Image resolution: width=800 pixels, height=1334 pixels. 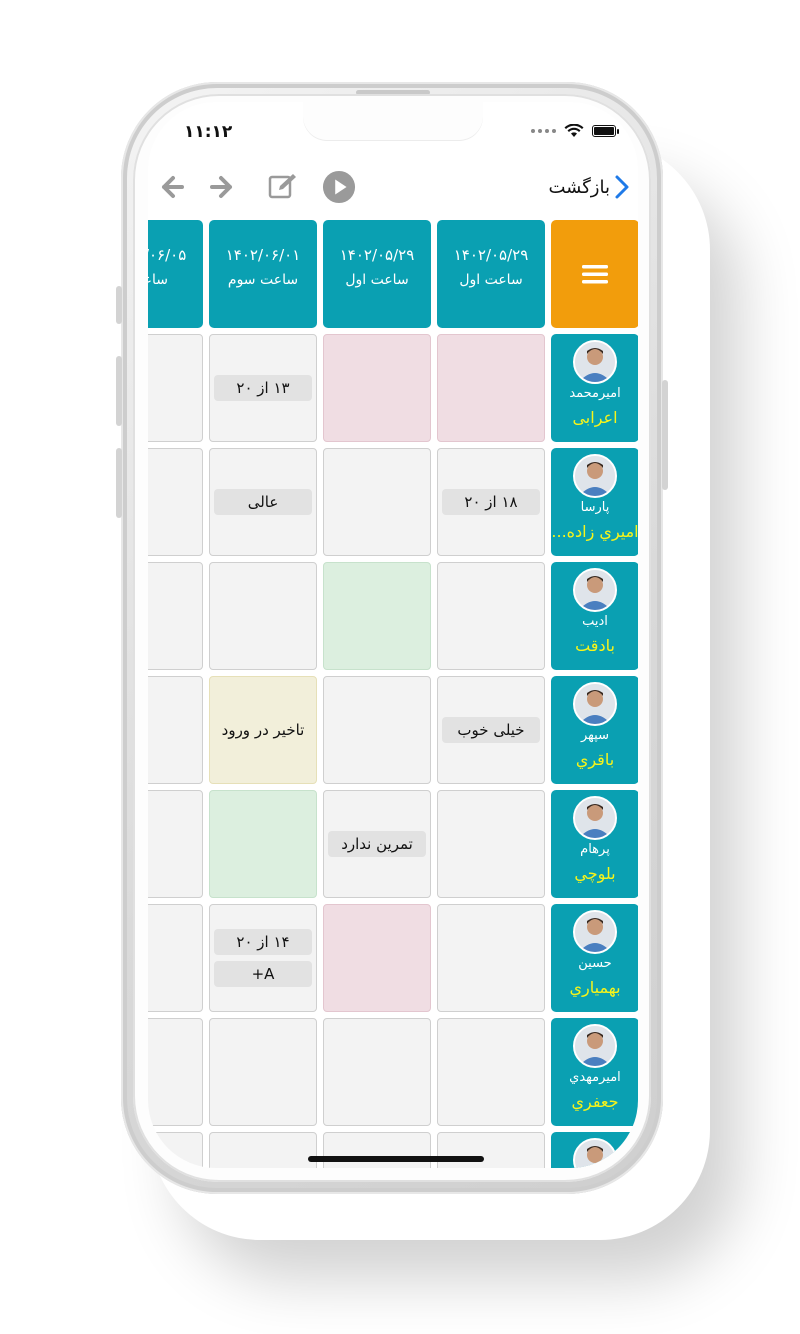 I want to click on grade-cell: ۱۳ از ۲۰, so click(x=263, y=388).